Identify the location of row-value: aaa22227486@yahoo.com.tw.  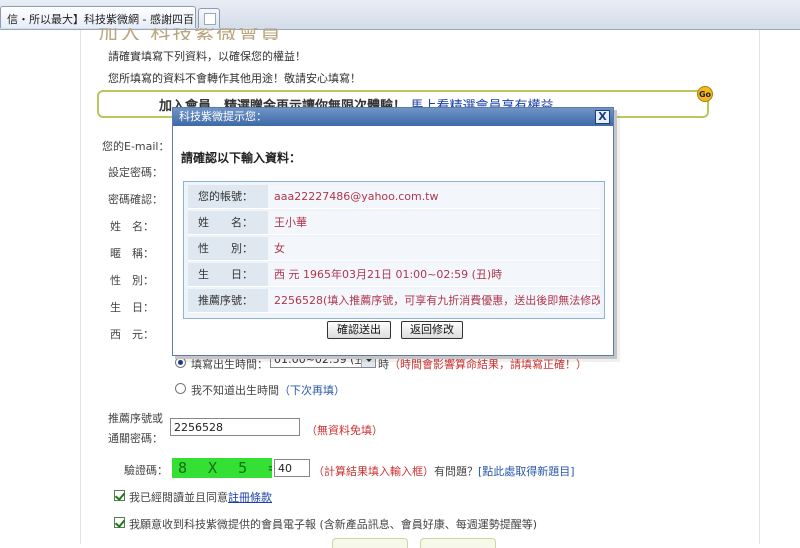
(434, 196).